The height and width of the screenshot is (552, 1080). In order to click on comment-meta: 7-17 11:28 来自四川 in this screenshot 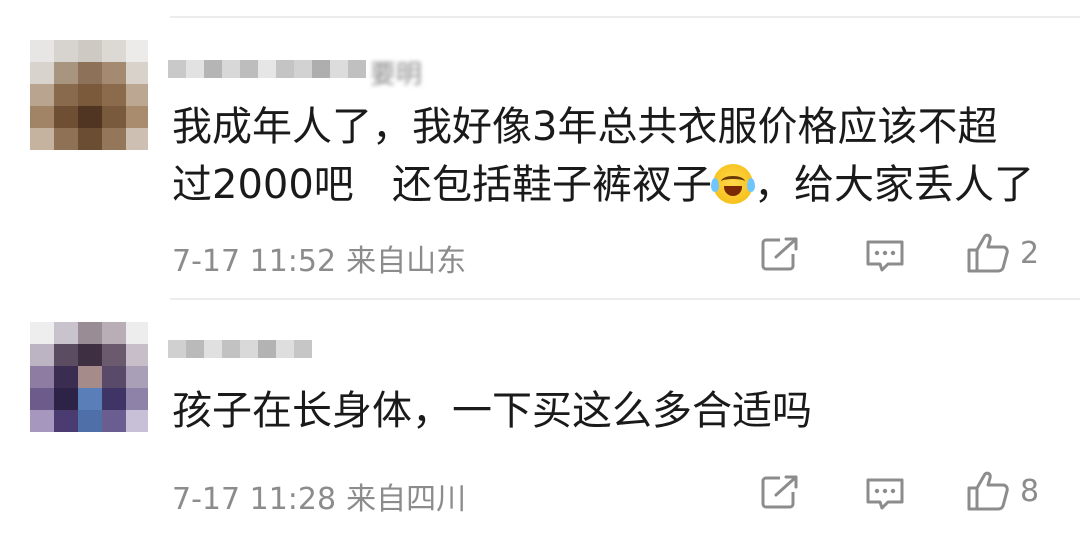, I will do `click(319, 496)`.